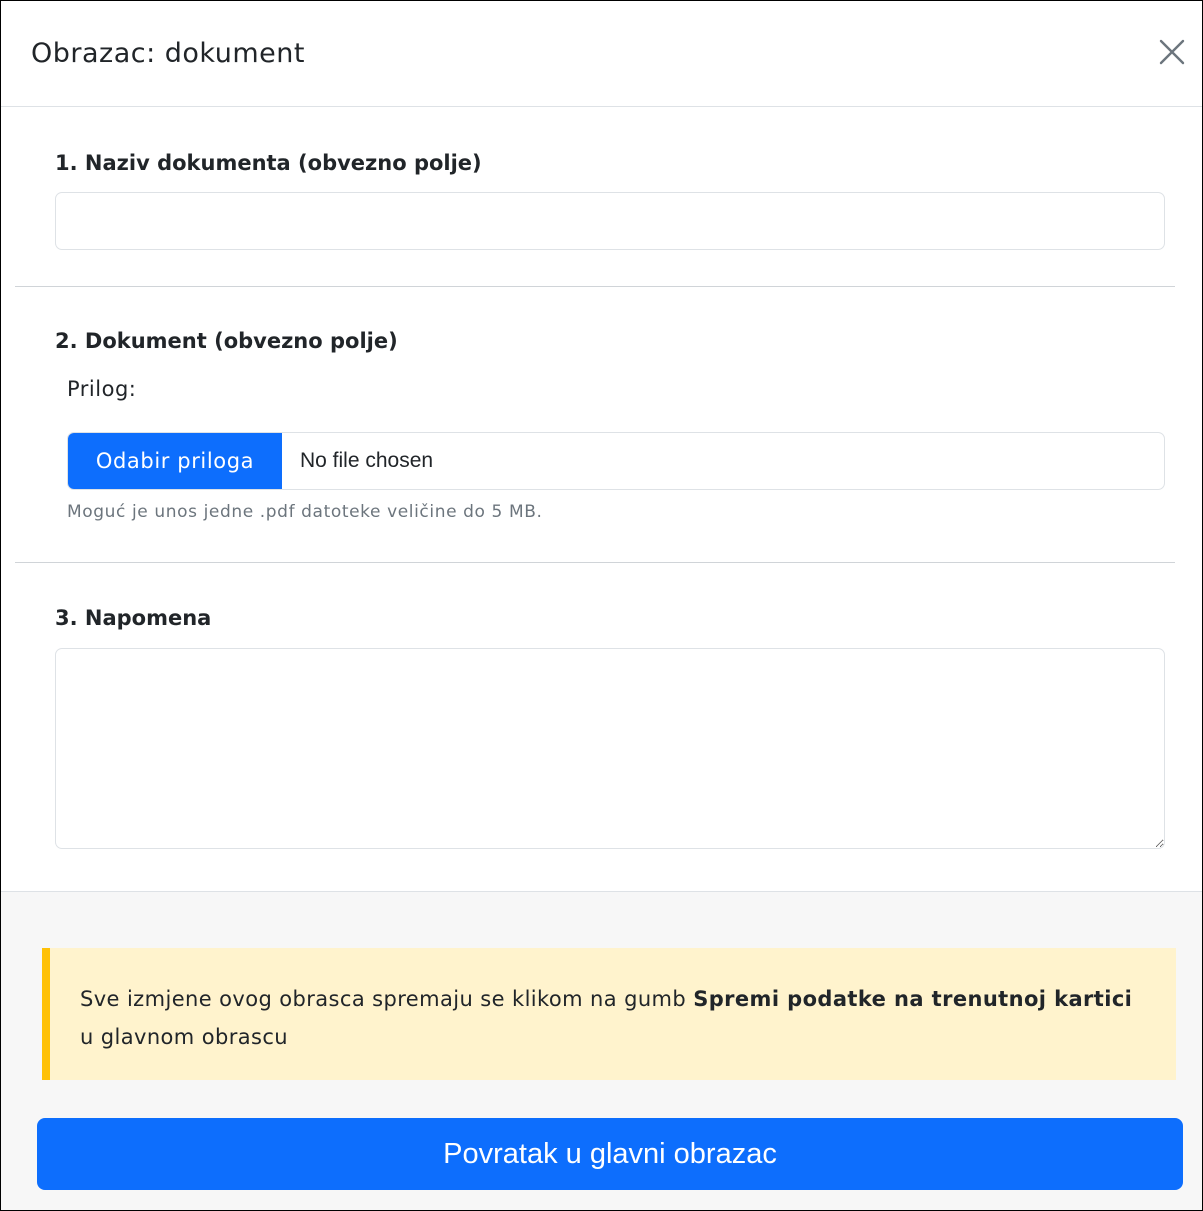  I want to click on close-icon, so click(1172, 53).